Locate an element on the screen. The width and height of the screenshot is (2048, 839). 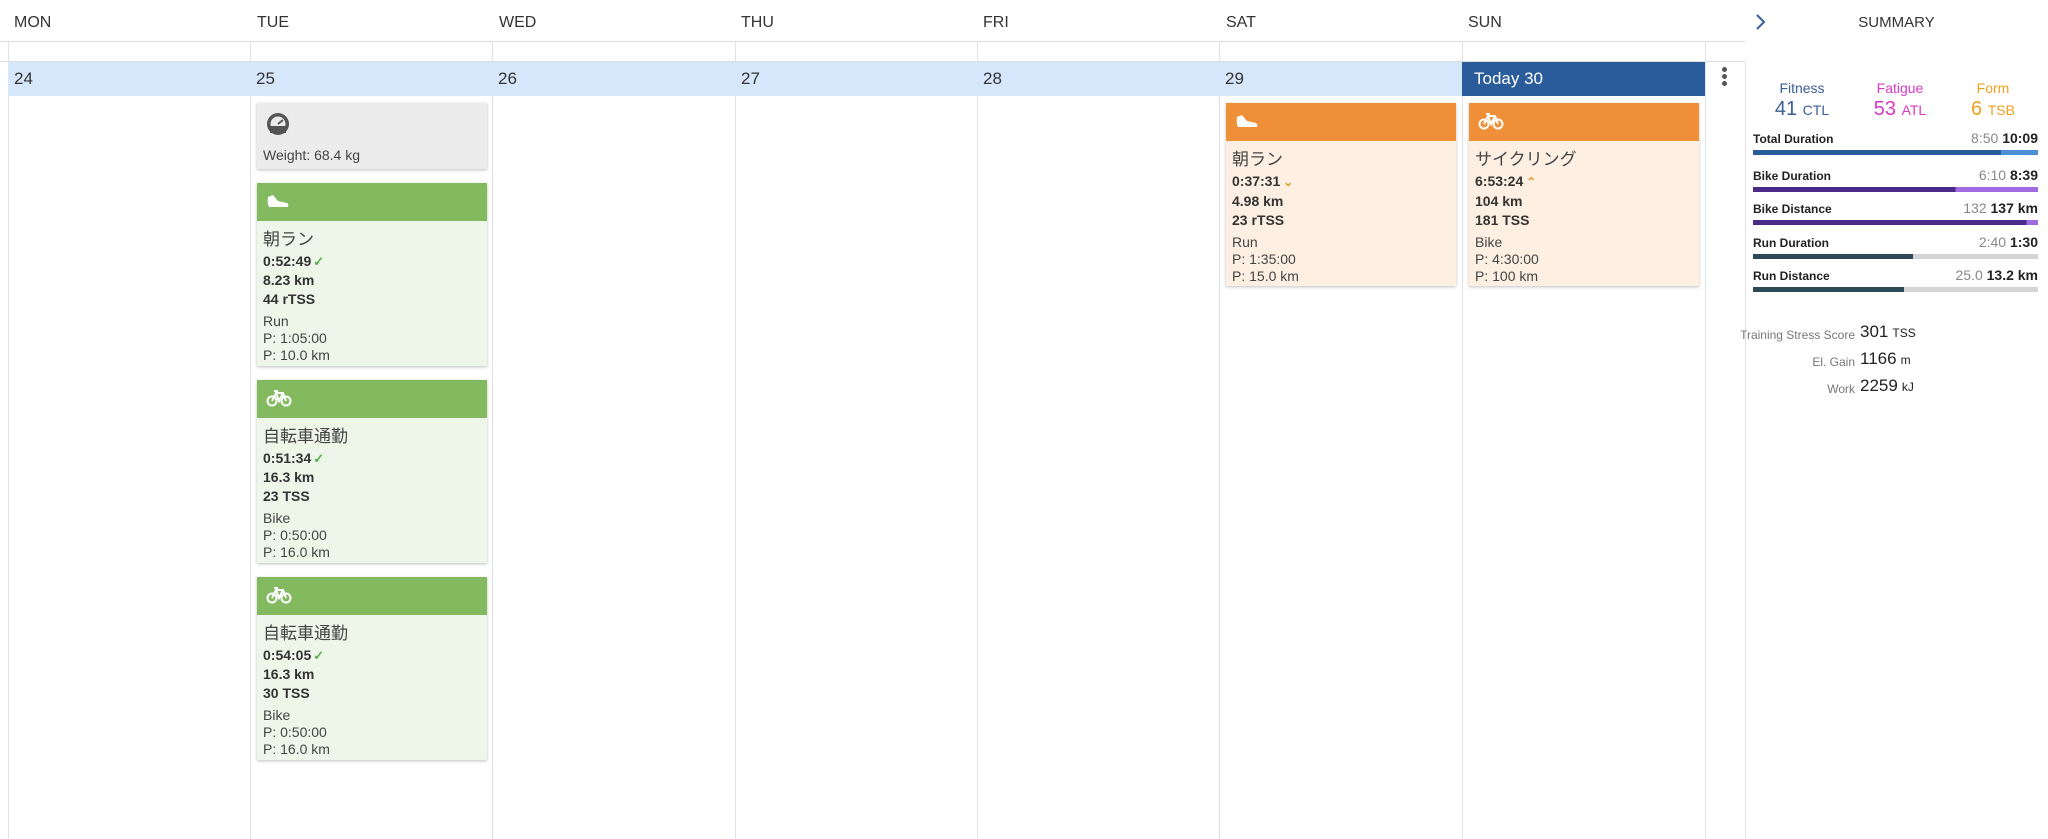
workout-planned-time: P: 4:30:00 is located at coordinates (1507, 259).